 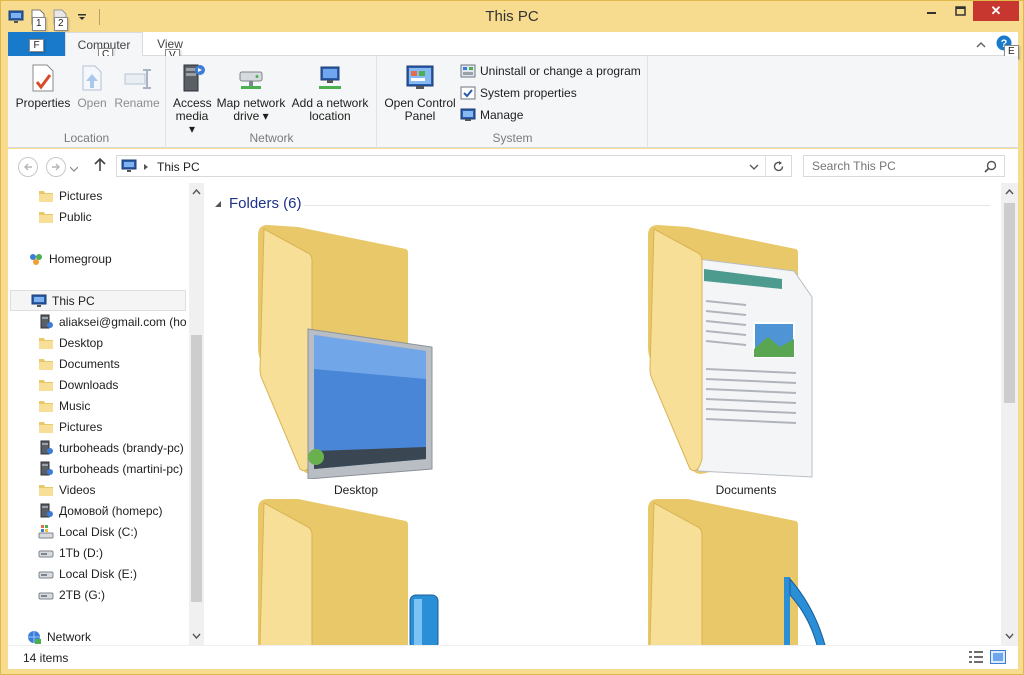 I want to click on nav-item: 1Tb (D:), so click(x=97, y=552).